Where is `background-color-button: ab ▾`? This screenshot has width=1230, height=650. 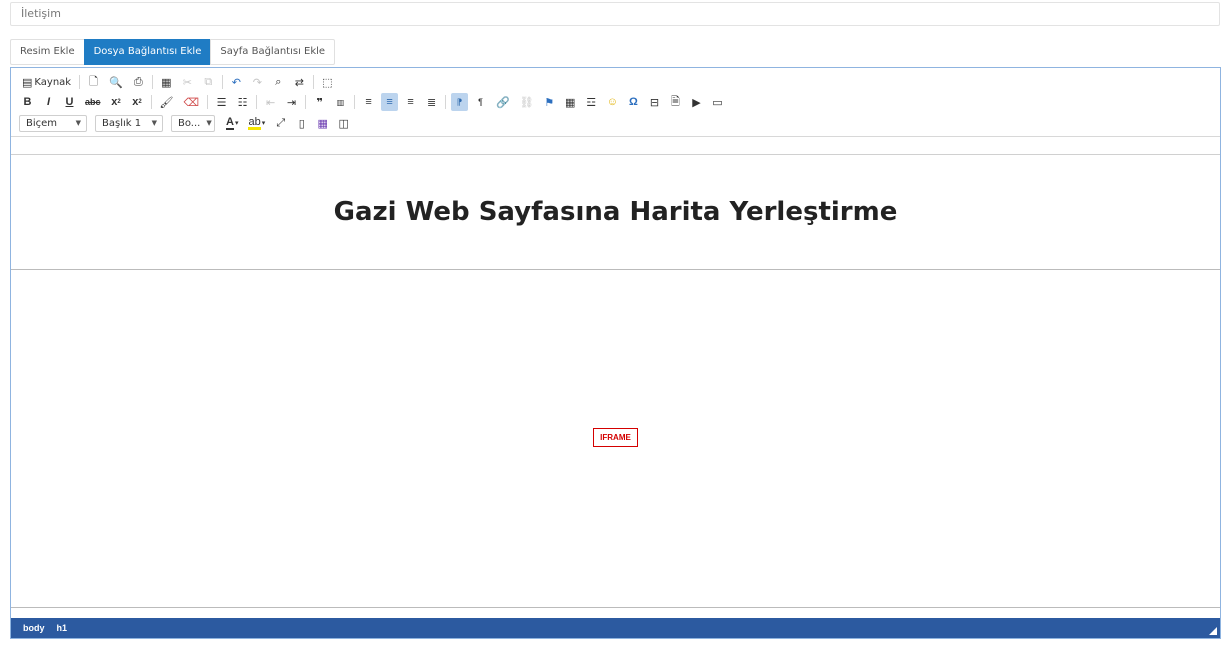 background-color-button: ab ▾ is located at coordinates (256, 123).